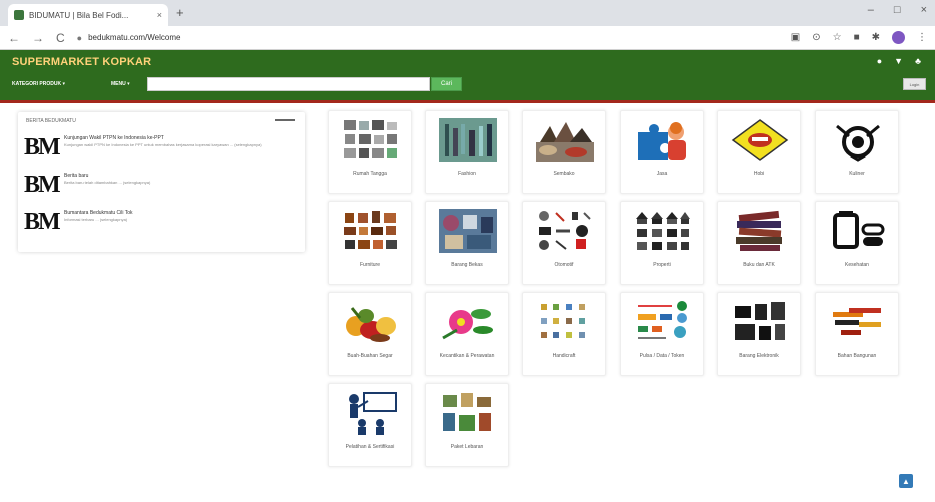 The width and height of the screenshot is (935, 502). I want to click on category-card-buku-atk: Buku dan ATK, so click(759, 243).